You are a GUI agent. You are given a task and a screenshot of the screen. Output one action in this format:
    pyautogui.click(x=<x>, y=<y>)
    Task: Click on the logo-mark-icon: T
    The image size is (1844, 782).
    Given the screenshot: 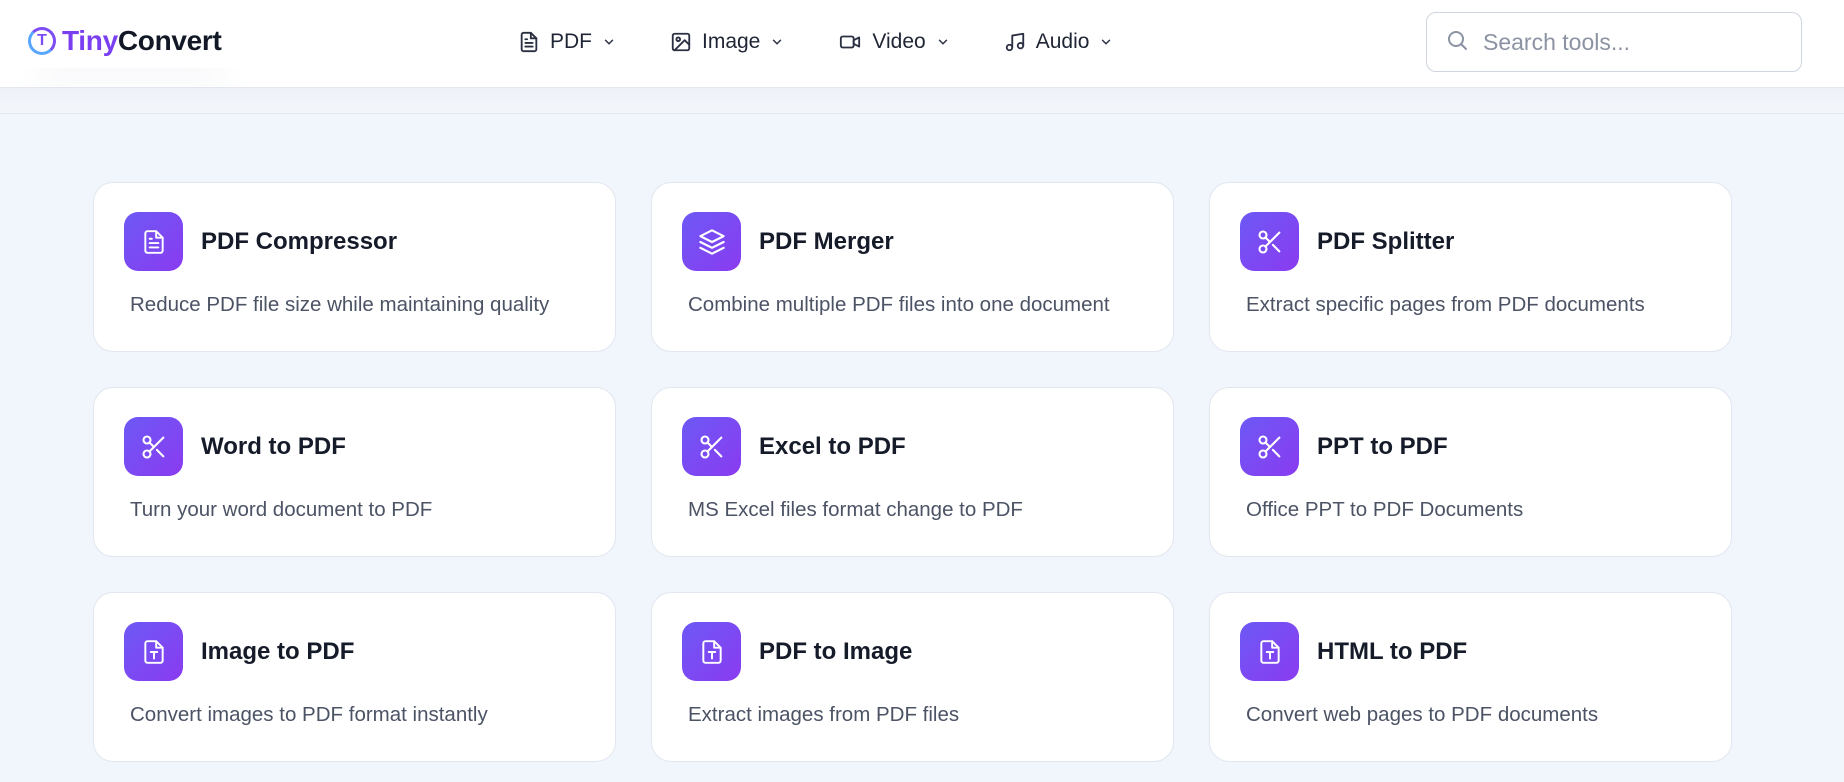 What is the action you would take?
    pyautogui.click(x=42, y=41)
    